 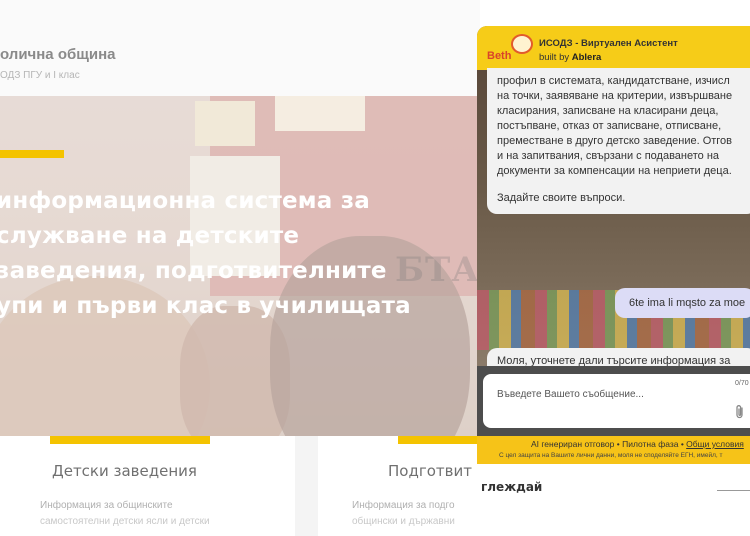 What do you see at coordinates (125, 521) in the screenshot?
I see `card-description: самостоятелни детски ясли и детски` at bounding box center [125, 521].